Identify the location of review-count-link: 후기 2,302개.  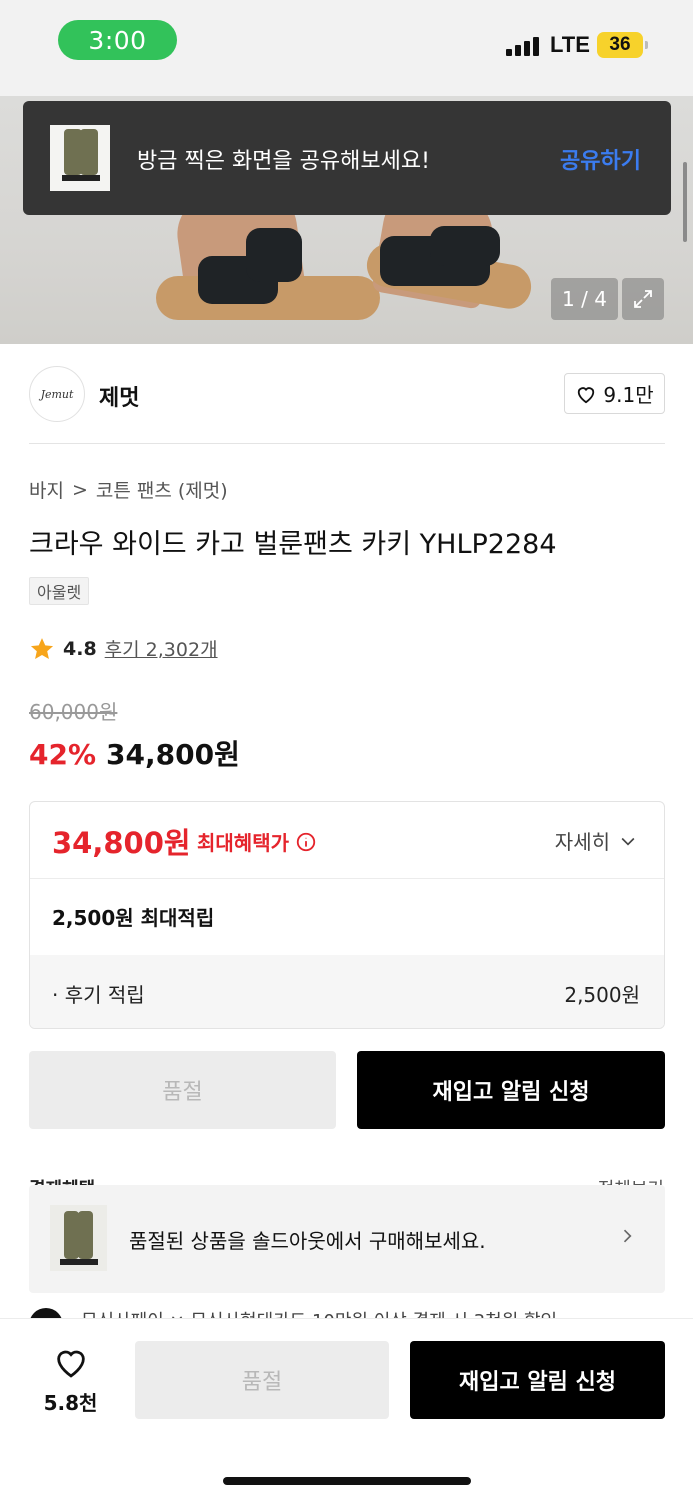
(161, 648).